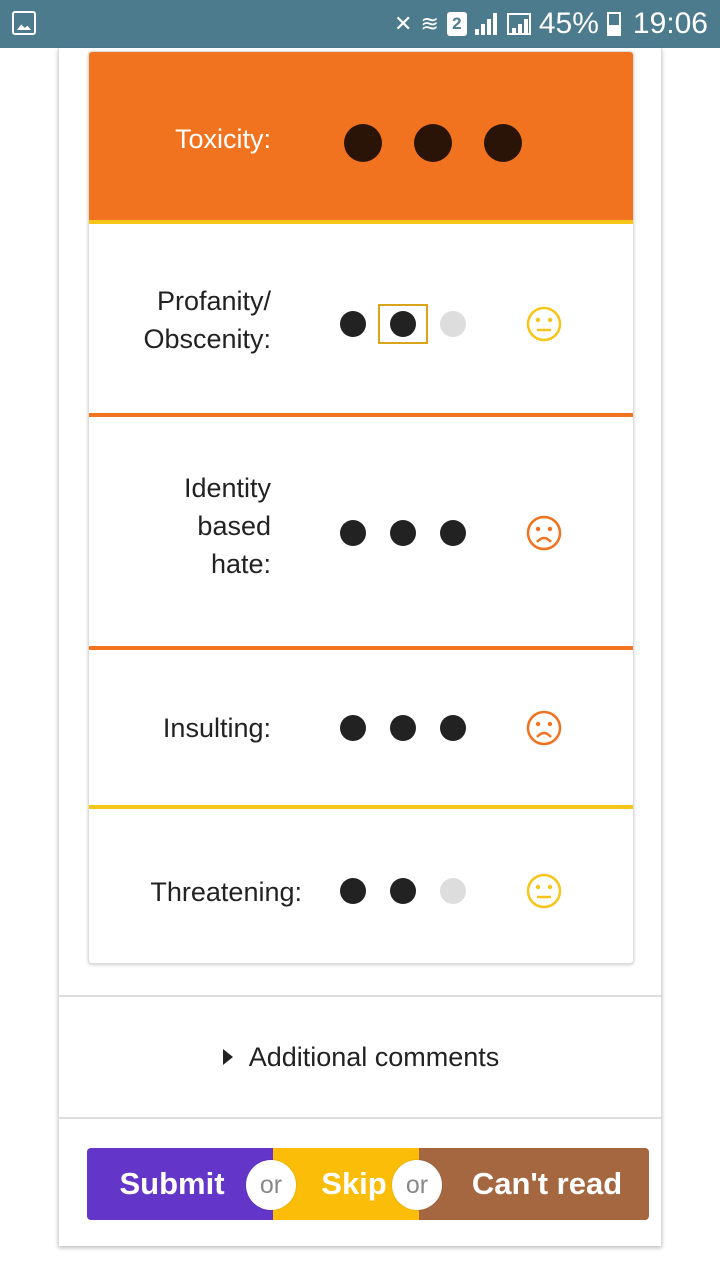 The height and width of the screenshot is (1280, 720). Describe the element at coordinates (207, 339) in the screenshot. I see `label-line: Obscenity:` at that location.